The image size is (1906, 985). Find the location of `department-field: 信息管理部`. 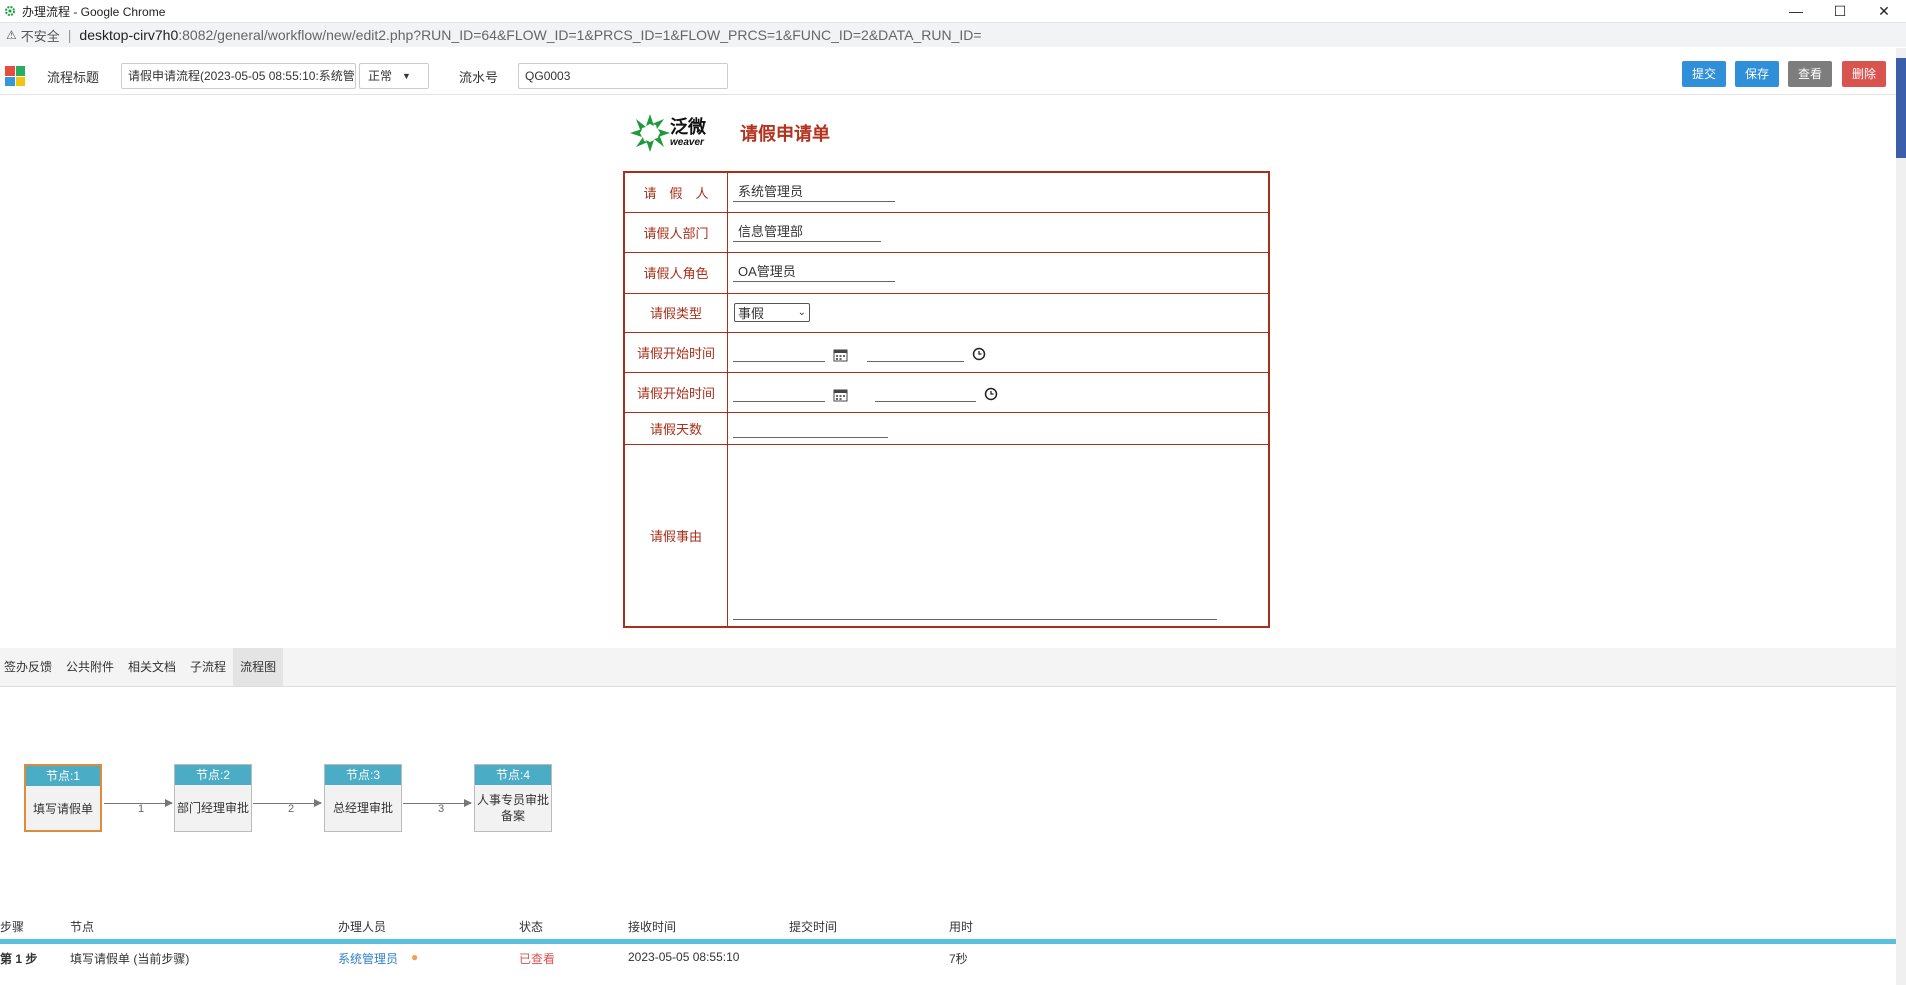

department-field: 信息管理部 is located at coordinates (807, 232).